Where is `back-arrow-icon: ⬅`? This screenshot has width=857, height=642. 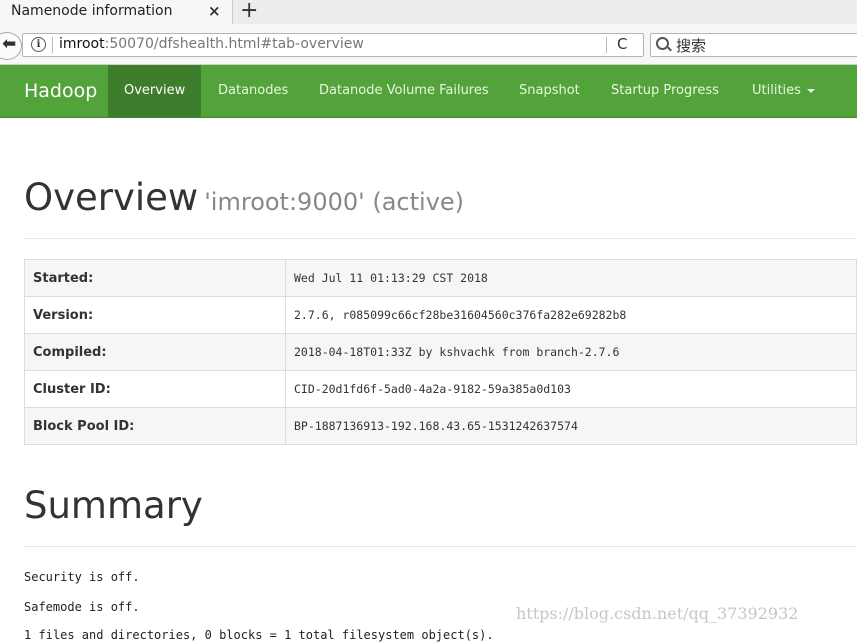 back-arrow-icon: ⬅ is located at coordinates (9, 44).